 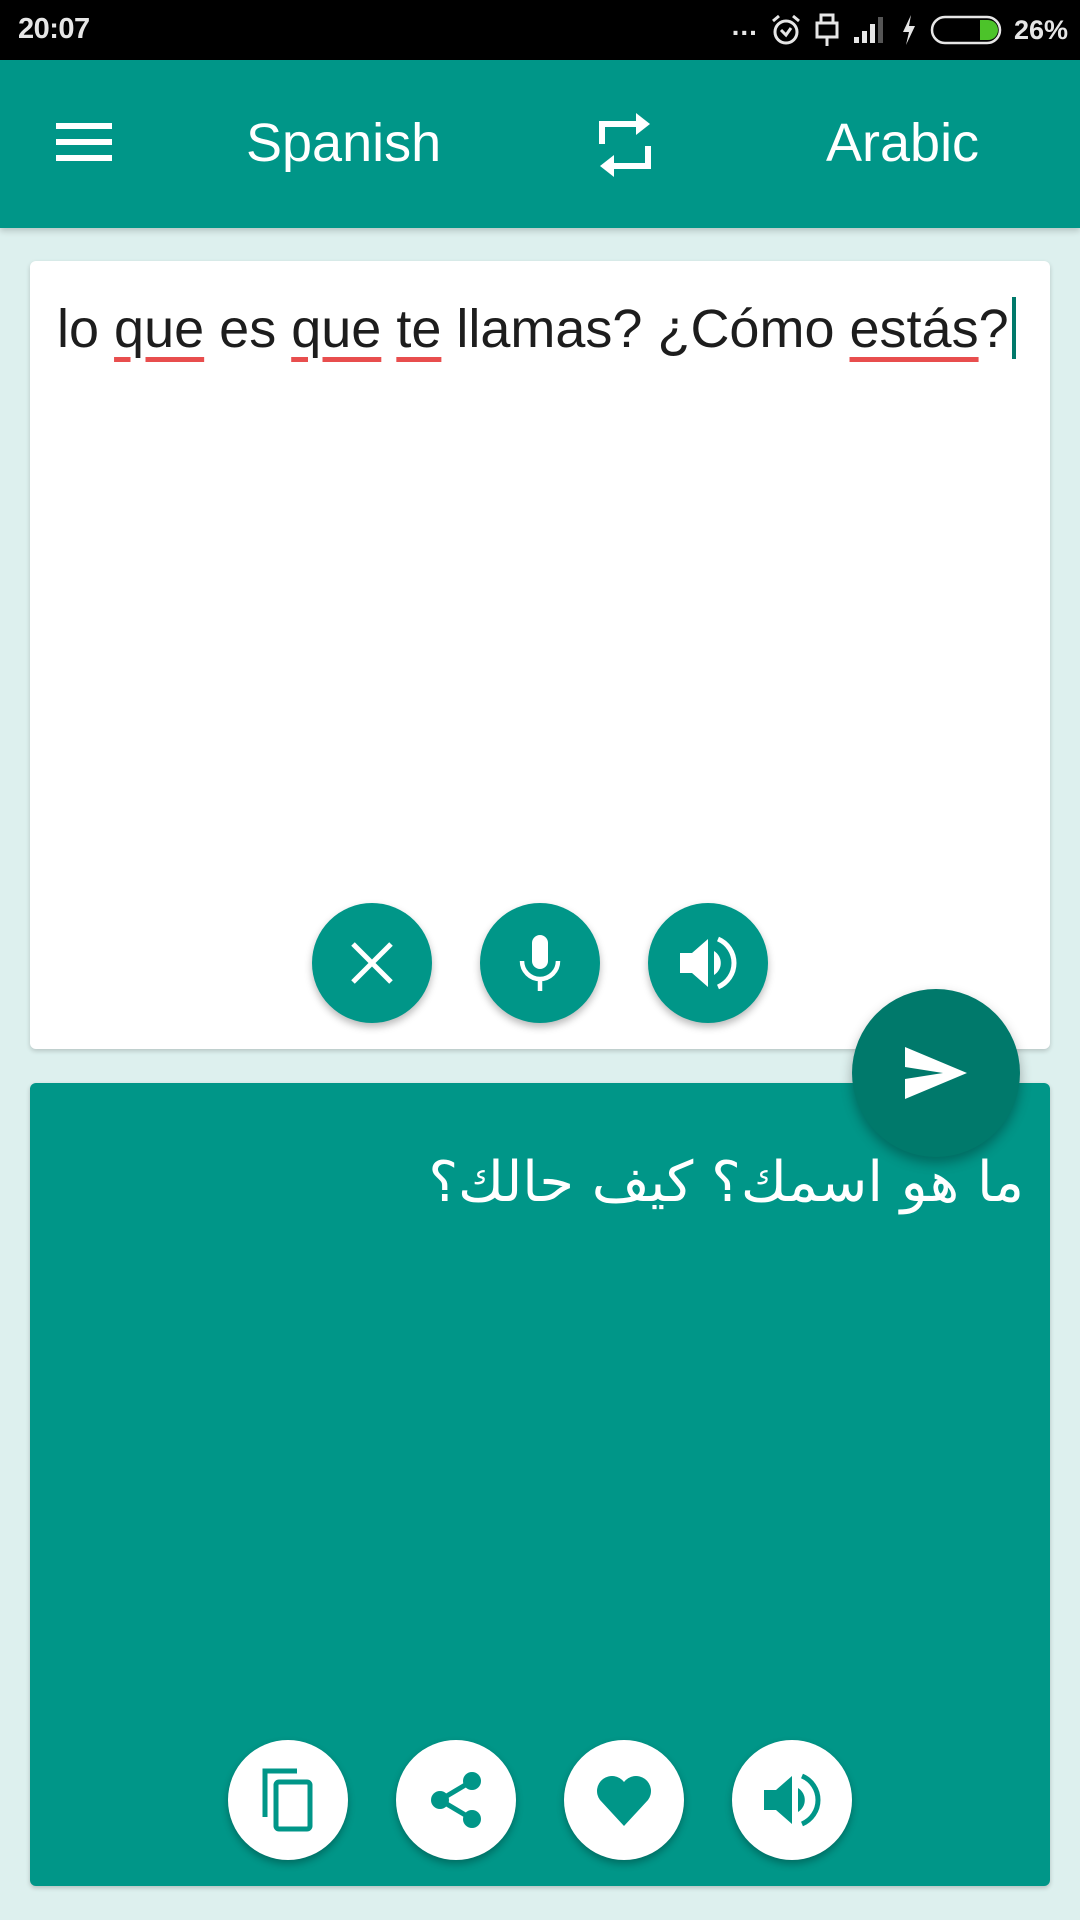 What do you see at coordinates (914, 329) in the screenshot?
I see `misspelled-word: estás` at bounding box center [914, 329].